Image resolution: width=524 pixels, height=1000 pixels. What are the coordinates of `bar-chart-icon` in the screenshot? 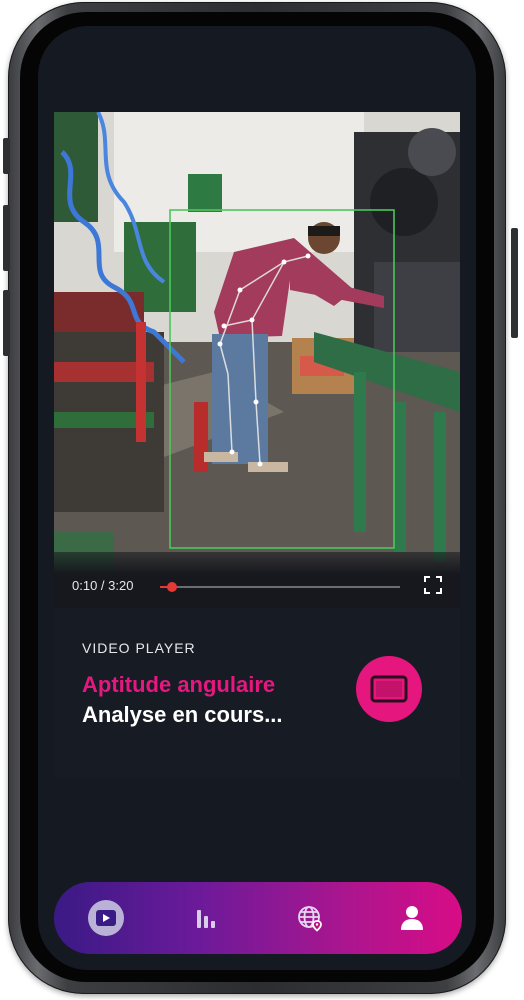 It's located at (206, 919).